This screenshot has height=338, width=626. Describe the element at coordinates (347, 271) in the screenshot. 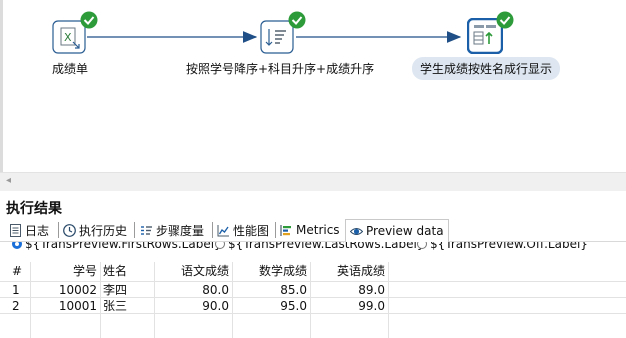

I see `column-header-english: 英语成绩` at that location.